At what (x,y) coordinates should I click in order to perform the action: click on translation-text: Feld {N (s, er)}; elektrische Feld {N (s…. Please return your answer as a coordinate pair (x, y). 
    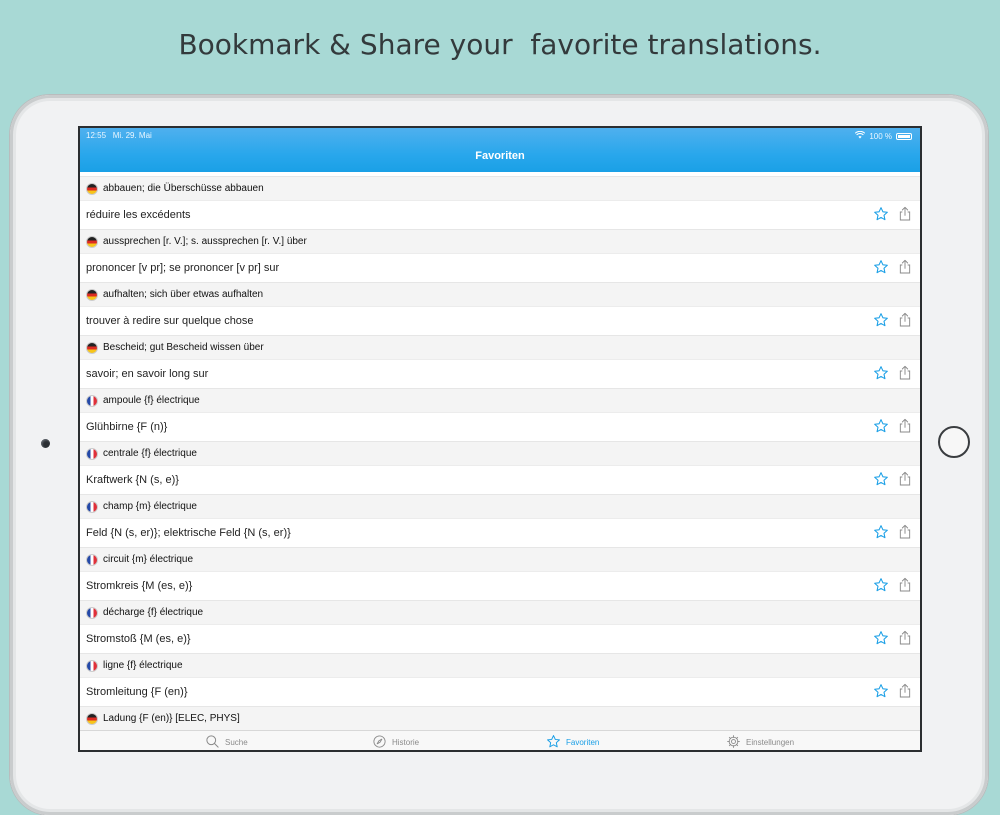
    Looking at the image, I should click on (188, 533).